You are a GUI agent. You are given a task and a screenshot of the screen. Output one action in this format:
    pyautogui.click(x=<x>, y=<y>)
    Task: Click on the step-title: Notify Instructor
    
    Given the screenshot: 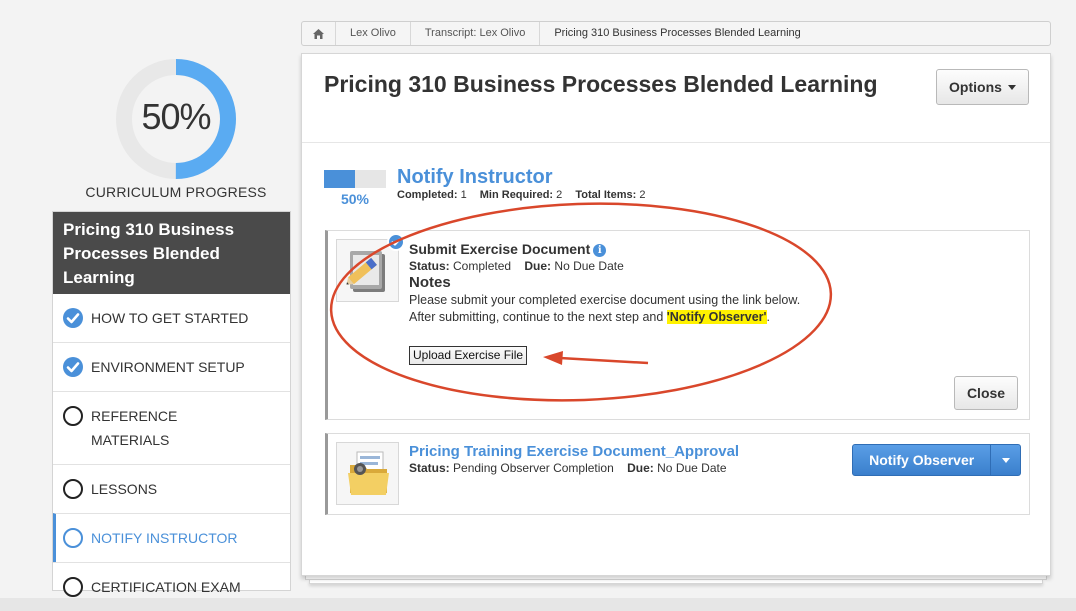 What is the action you would take?
    pyautogui.click(x=475, y=177)
    